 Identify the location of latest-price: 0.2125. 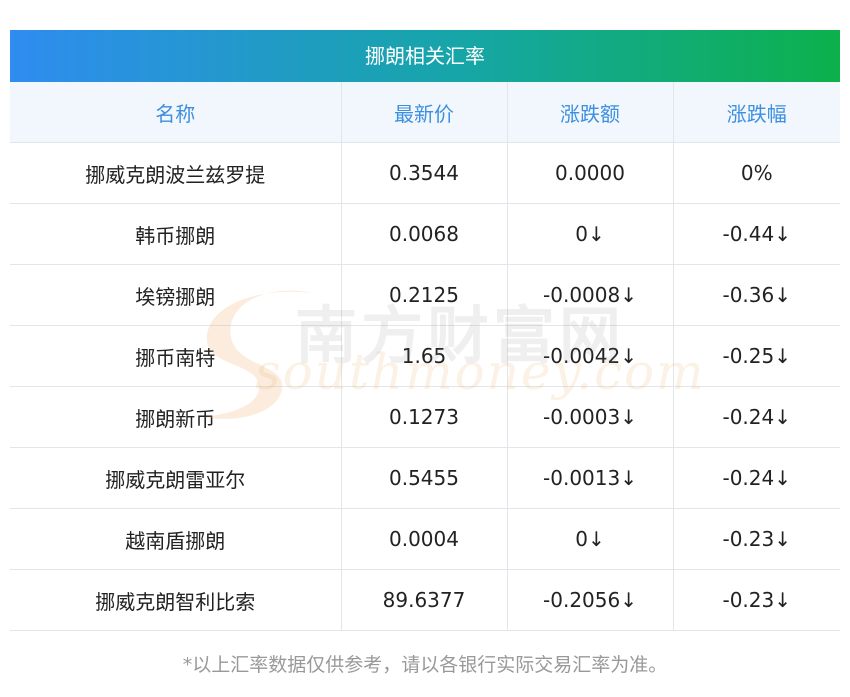
(424, 295).